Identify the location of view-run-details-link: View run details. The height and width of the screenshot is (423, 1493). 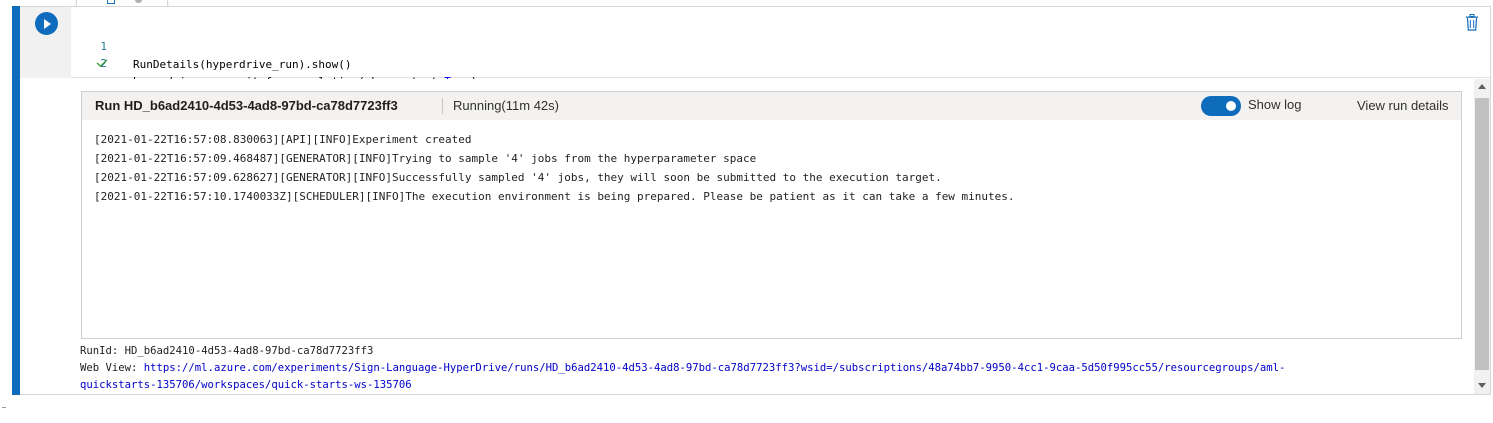
(1403, 105).